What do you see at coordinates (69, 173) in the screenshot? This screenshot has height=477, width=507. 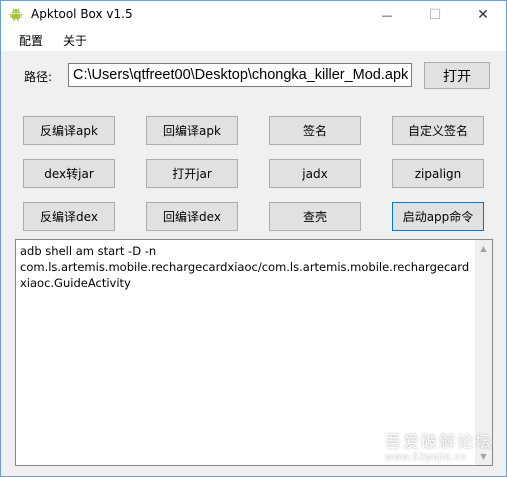 I see `dex-to-jar-button: dex转jar` at bounding box center [69, 173].